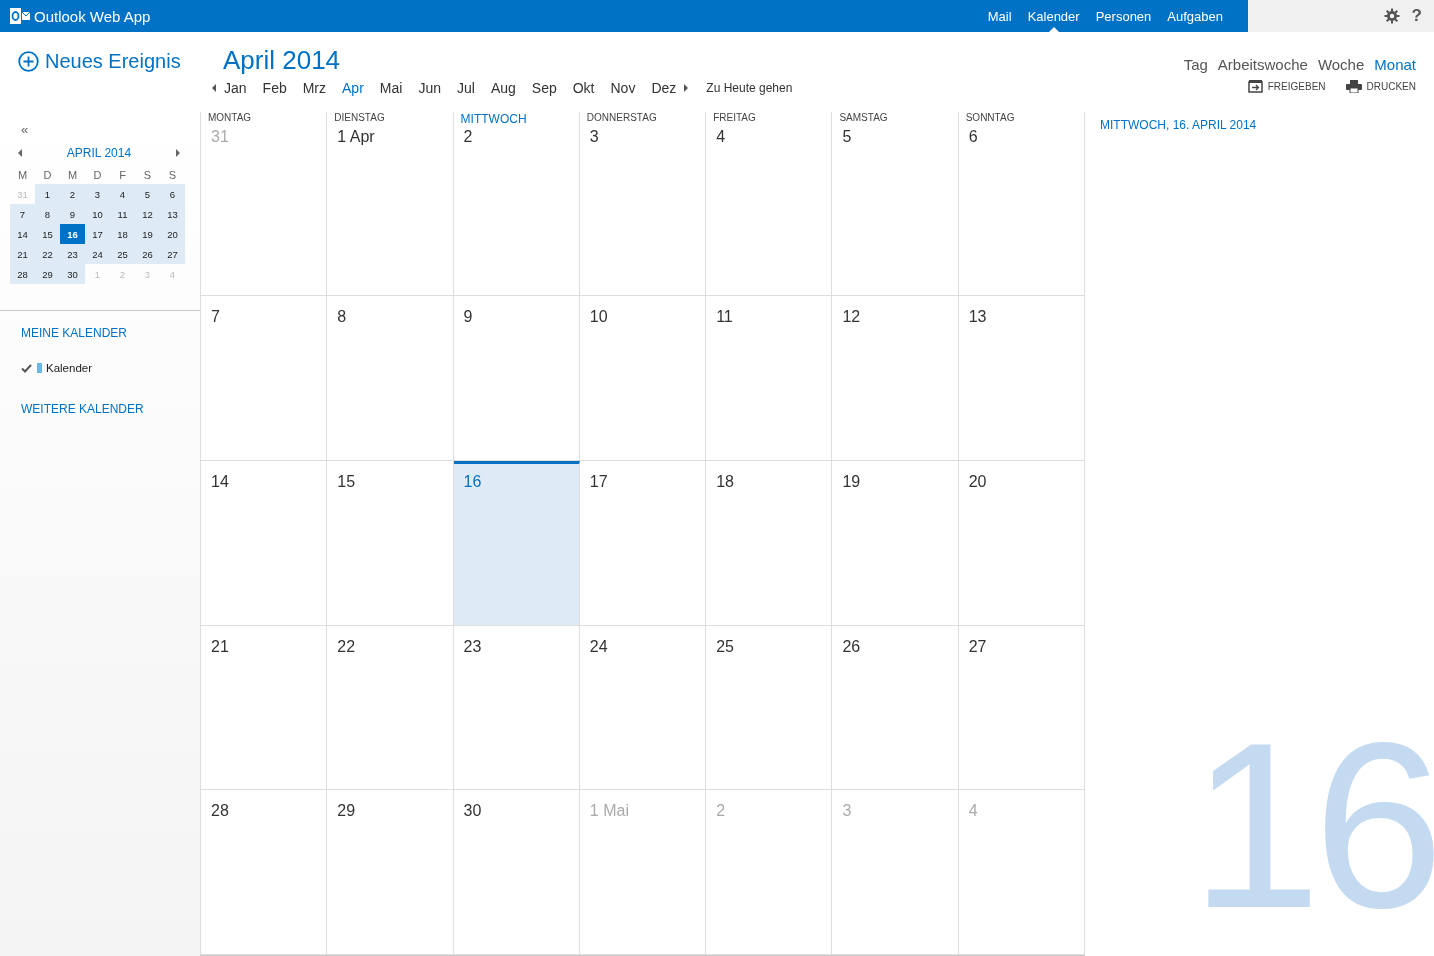  Describe the element at coordinates (122, 254) in the screenshot. I see `mini-calendar-day: 25` at that location.